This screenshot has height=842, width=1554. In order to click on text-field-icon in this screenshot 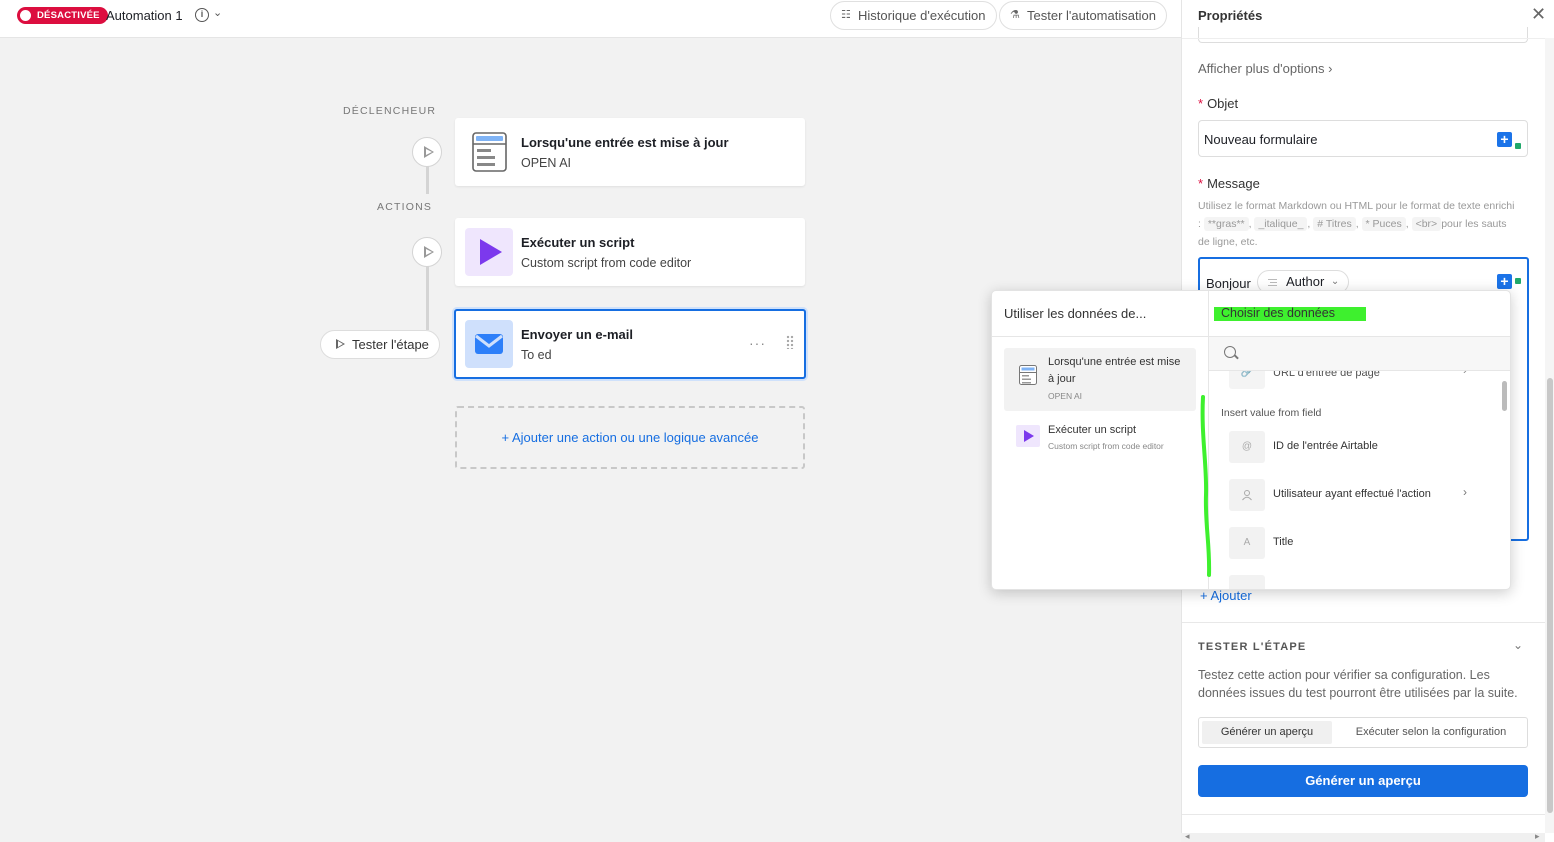, I will do `click(1272, 282)`.